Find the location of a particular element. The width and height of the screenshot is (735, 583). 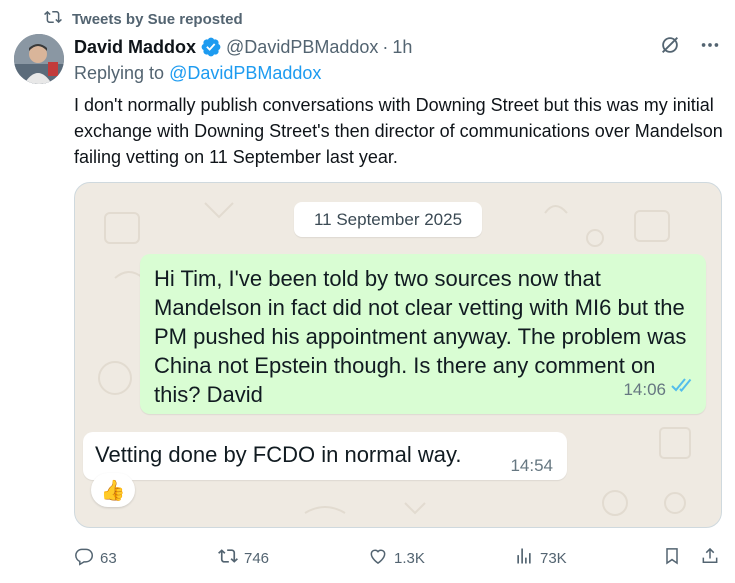

share-button is located at coordinates (710, 558).